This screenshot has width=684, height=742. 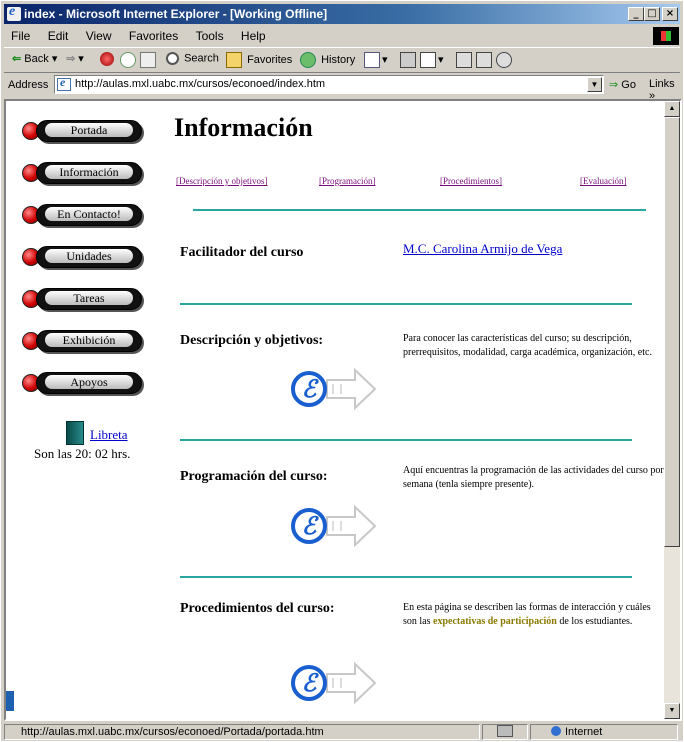 What do you see at coordinates (81, 59) in the screenshot?
I see `chevron-down-icon: ▾` at bounding box center [81, 59].